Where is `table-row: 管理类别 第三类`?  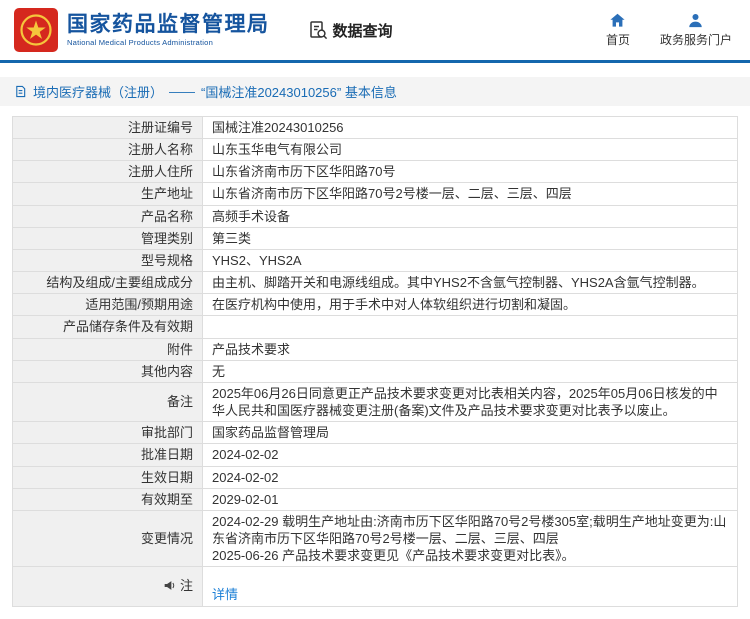
table-row: 管理类别 第三类 is located at coordinates (375, 238).